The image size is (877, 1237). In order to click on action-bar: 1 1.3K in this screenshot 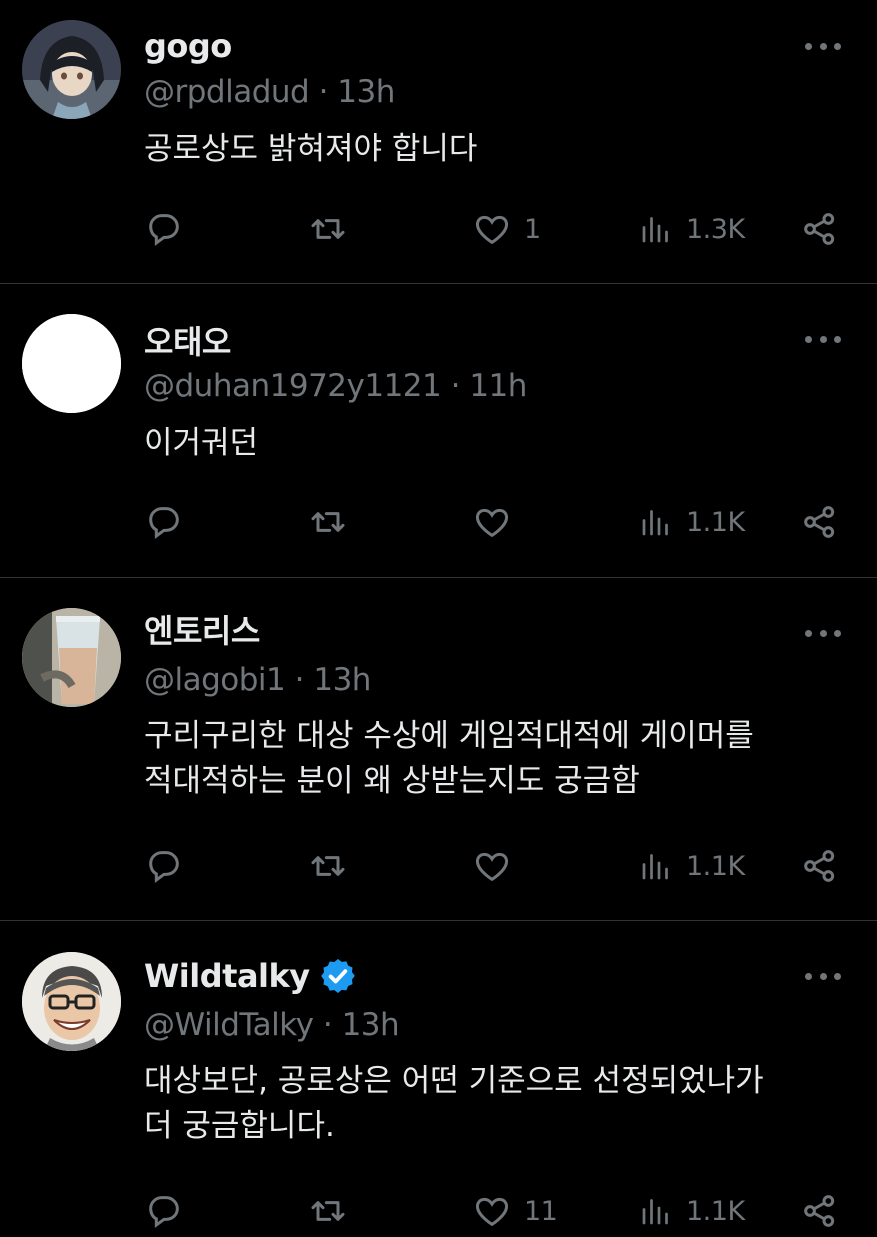, I will do `click(494, 229)`.